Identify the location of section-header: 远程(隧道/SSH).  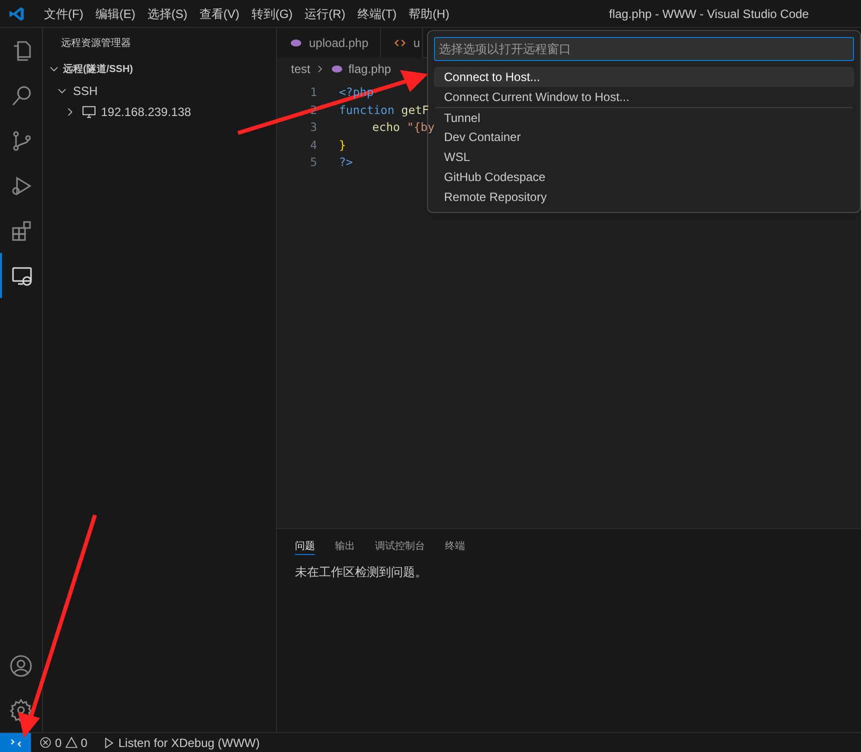
(159, 69).